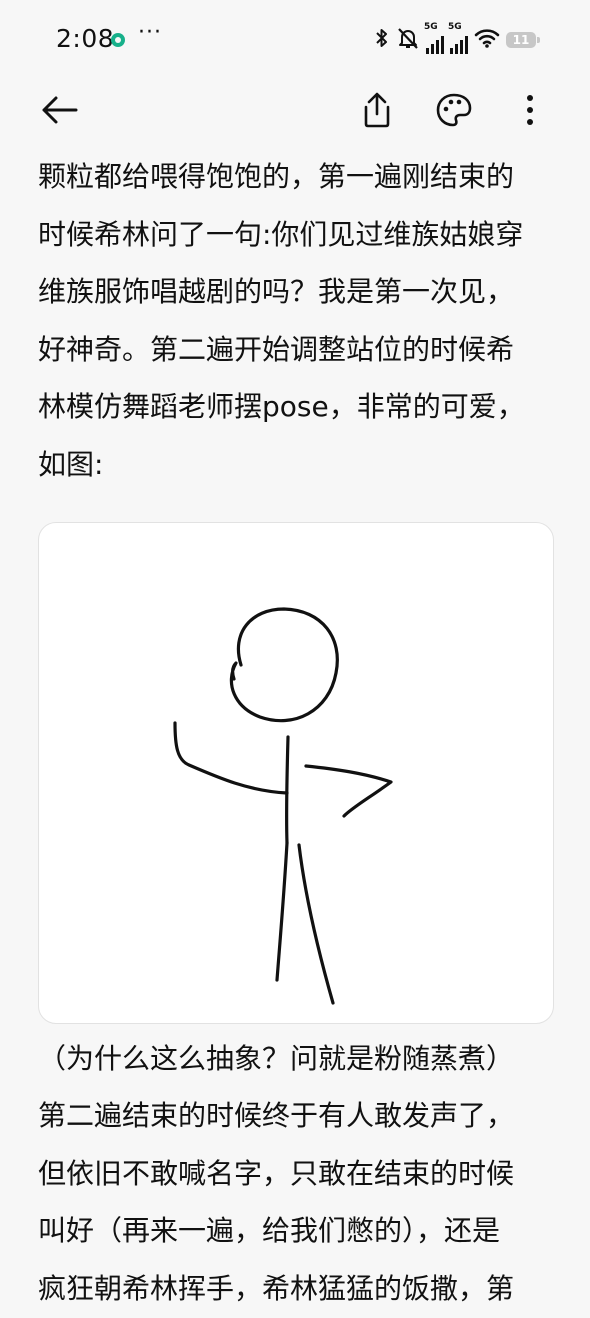 This screenshot has width=590, height=1318. Describe the element at coordinates (71, 464) in the screenshot. I see `text-line: 如图:` at that location.